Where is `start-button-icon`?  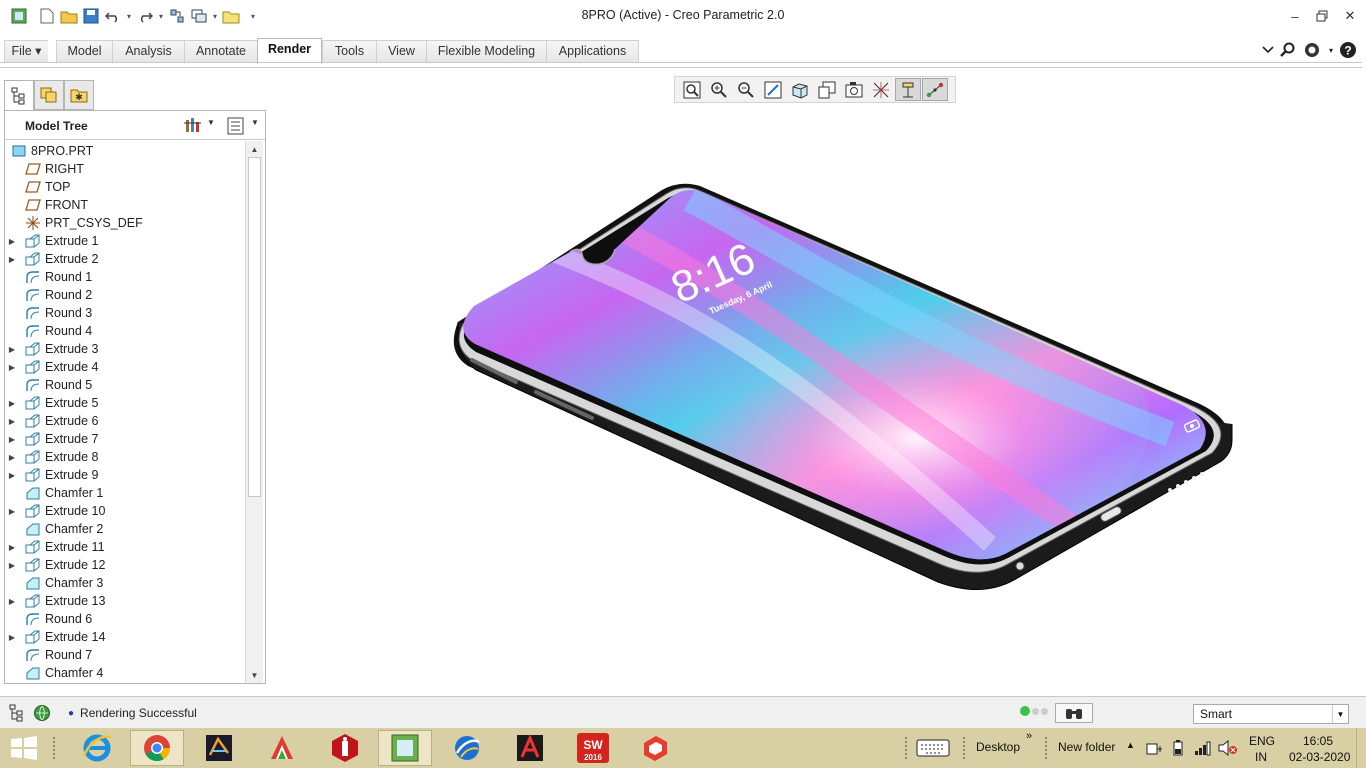 start-button-icon is located at coordinates (24, 749).